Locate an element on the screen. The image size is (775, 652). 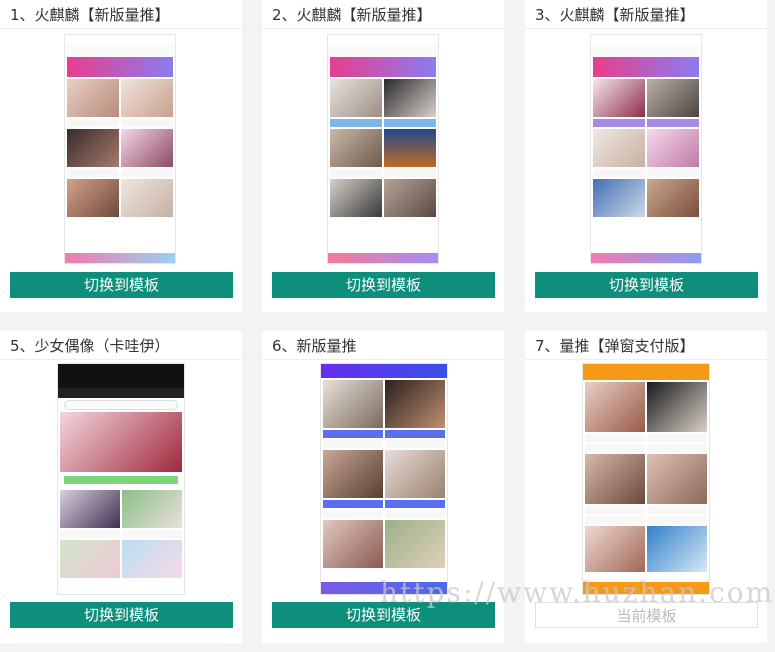
template-title: 3、火麒麟【新版量推】 is located at coordinates (615, 15).